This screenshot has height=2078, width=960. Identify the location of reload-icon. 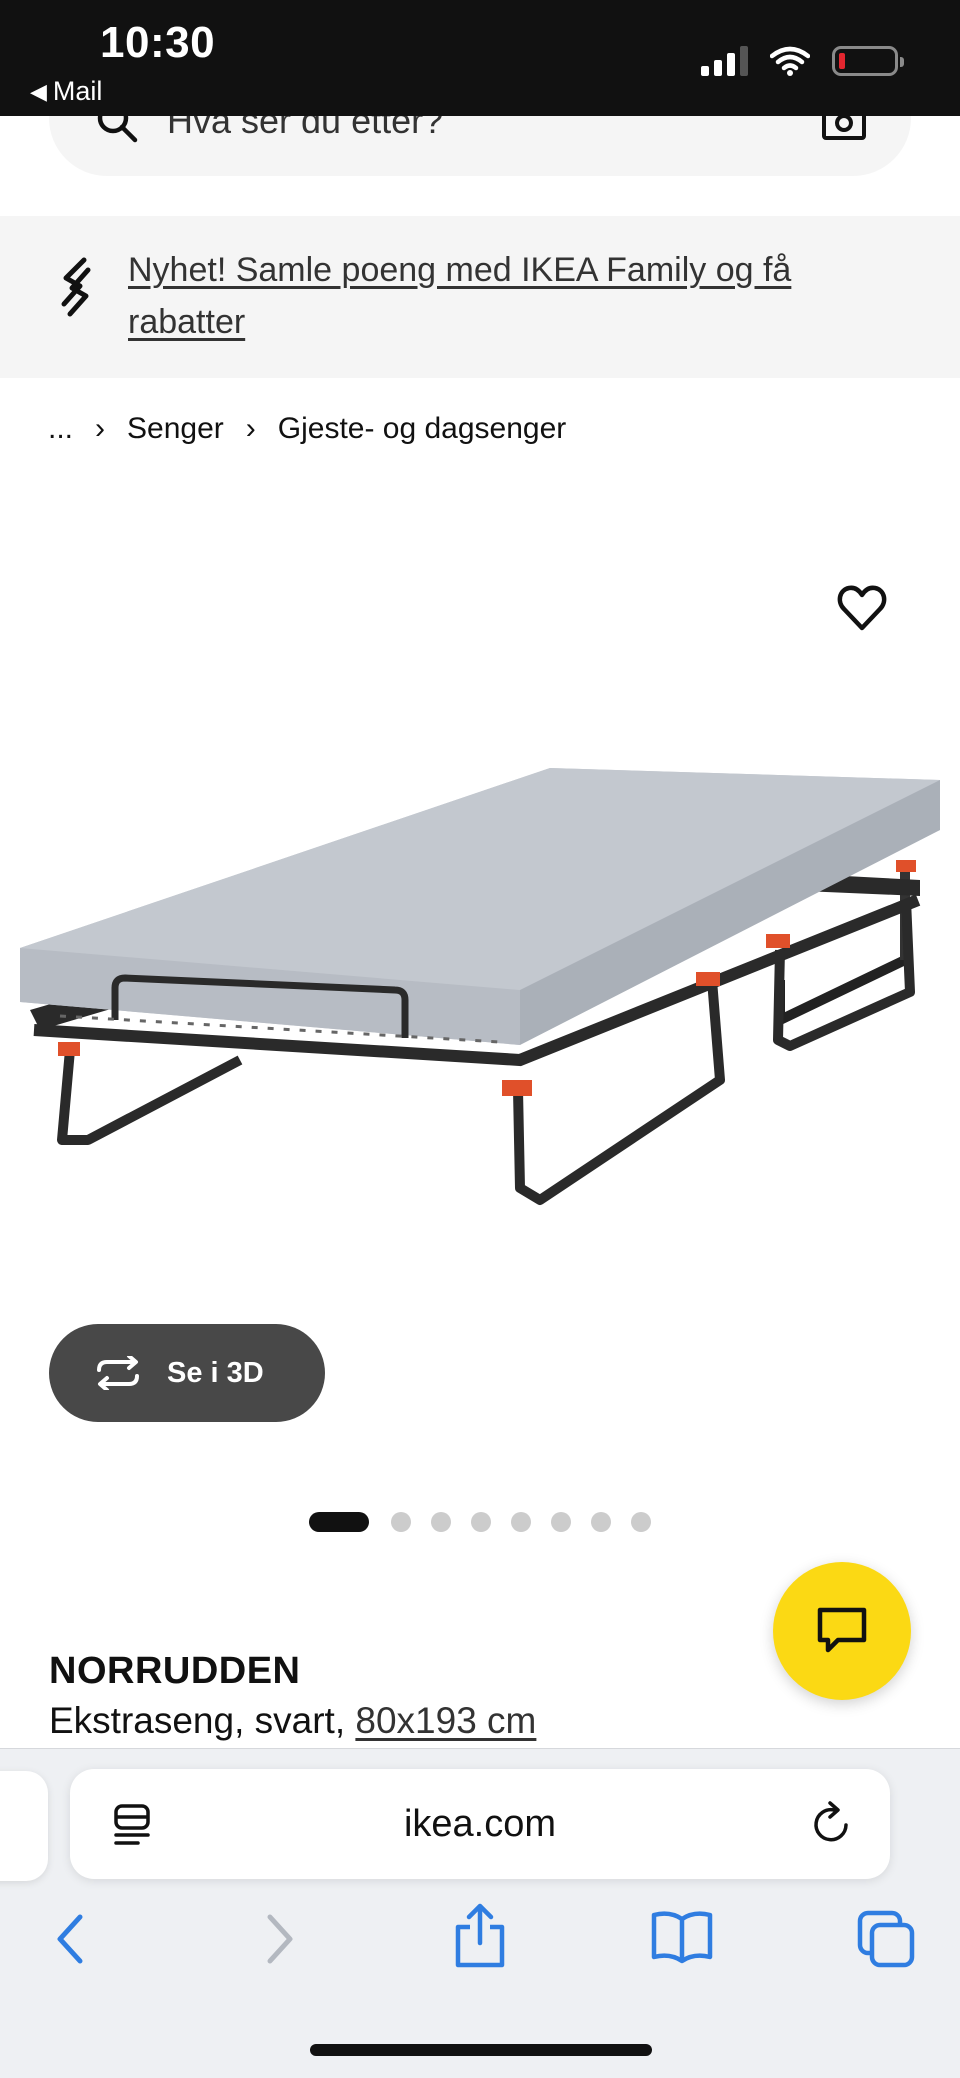
(832, 1824).